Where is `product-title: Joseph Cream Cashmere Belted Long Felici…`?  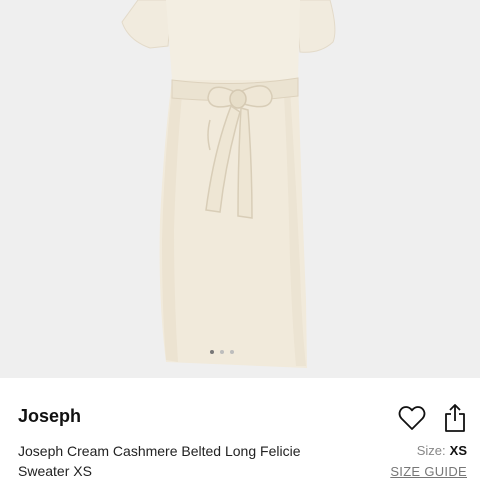
product-title: Joseph Cream Cashmere Belted Long Felici… is located at coordinates (159, 461).